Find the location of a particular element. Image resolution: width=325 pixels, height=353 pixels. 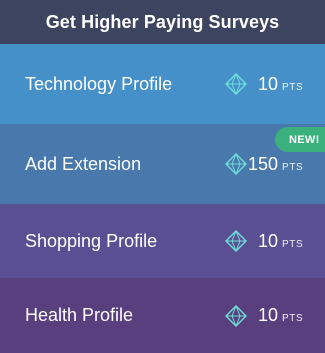

row-label: Add Extension is located at coordinates (83, 163).